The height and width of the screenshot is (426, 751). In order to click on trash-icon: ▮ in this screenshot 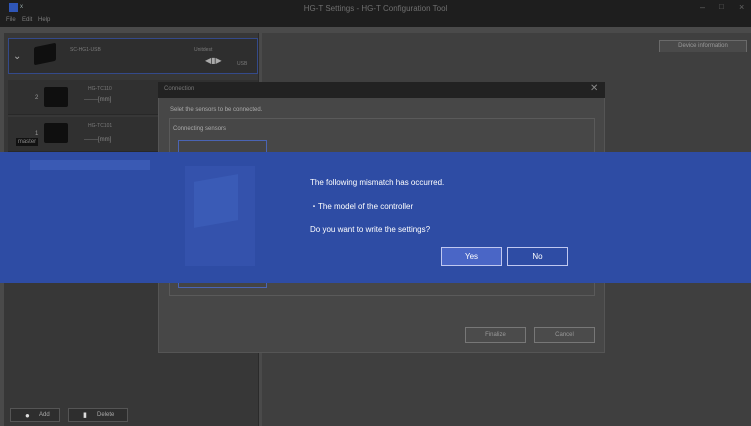, I will do `click(85, 415)`.